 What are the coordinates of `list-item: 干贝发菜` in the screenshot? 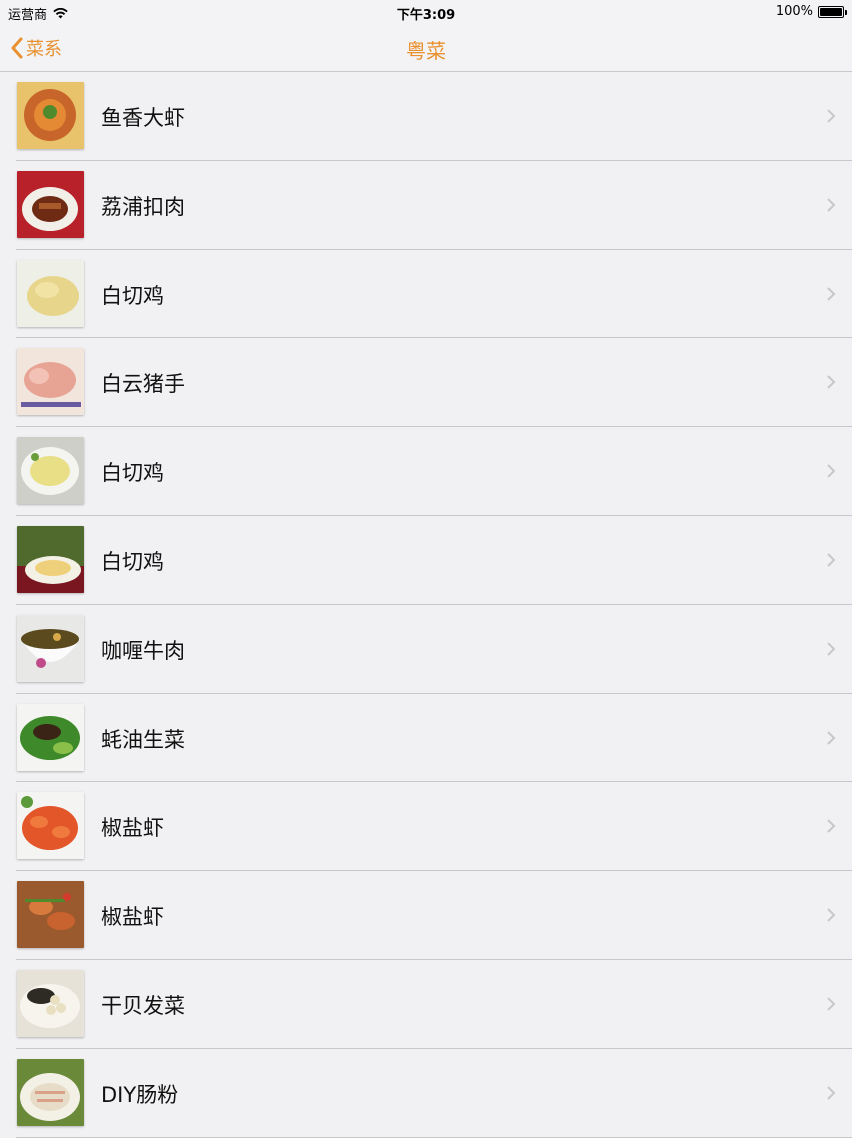 It's located at (426, 1004).